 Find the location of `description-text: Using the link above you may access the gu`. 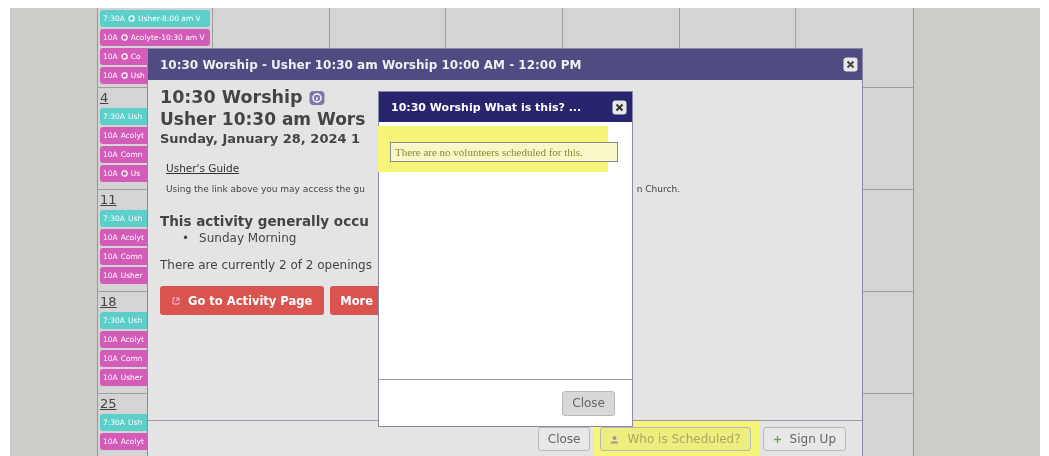

description-text: Using the link above you may access the gu is located at coordinates (266, 189).